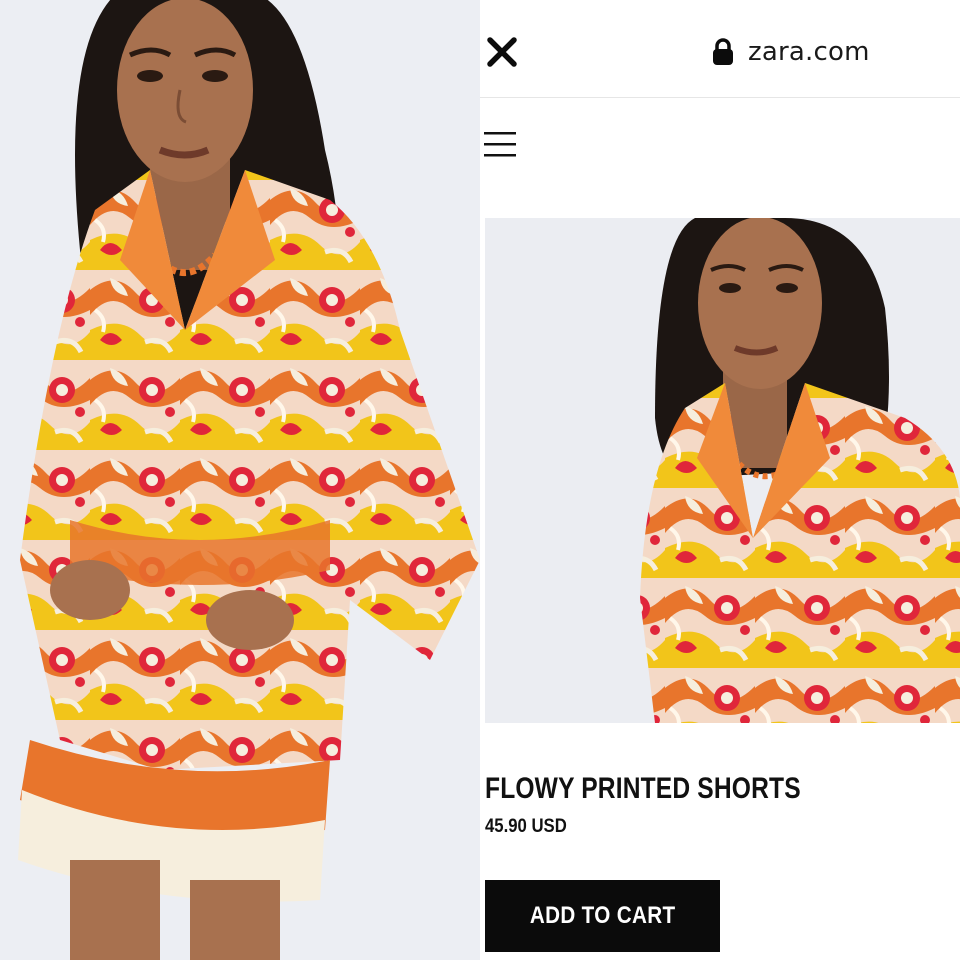  I want to click on product-price: 45.90 USD, so click(526, 826).